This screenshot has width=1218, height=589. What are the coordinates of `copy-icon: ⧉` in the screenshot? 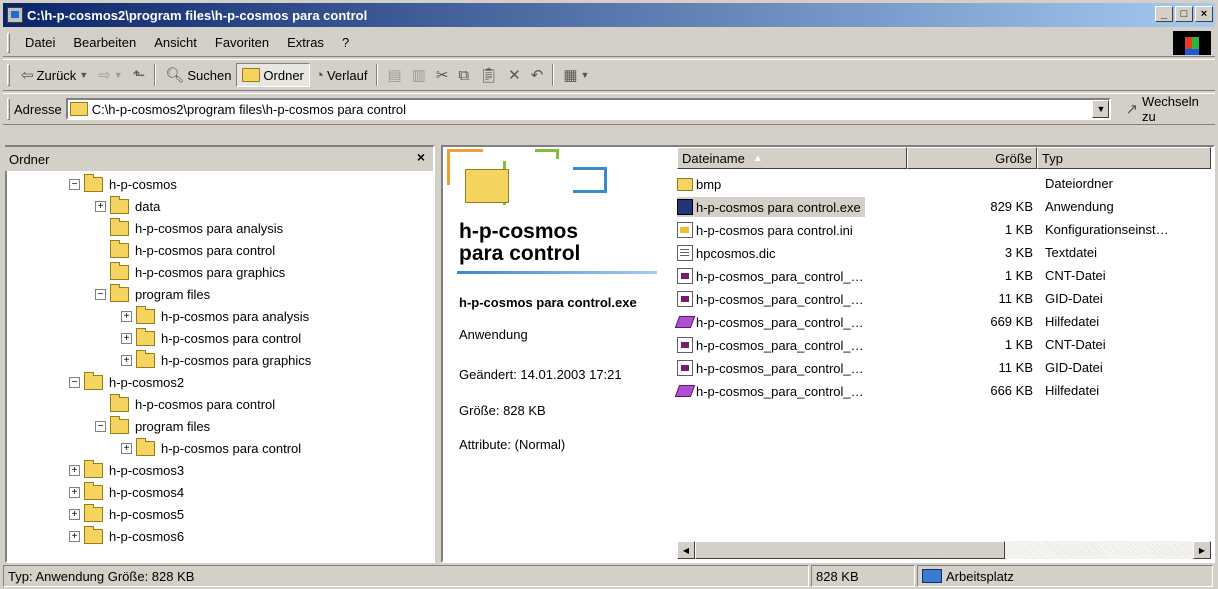 It's located at (464, 75).